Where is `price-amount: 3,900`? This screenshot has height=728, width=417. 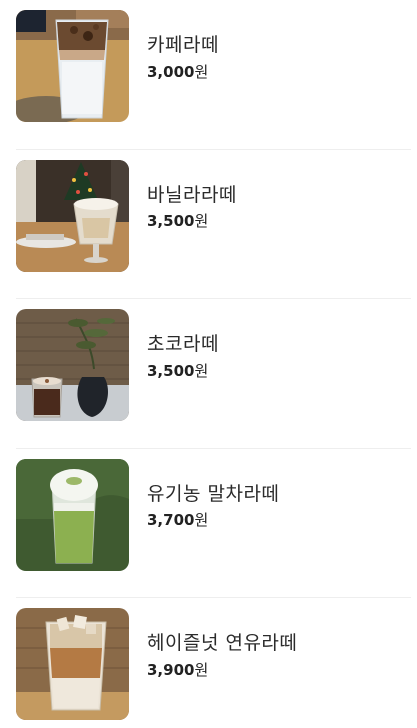
price-amount: 3,900 is located at coordinates (171, 669).